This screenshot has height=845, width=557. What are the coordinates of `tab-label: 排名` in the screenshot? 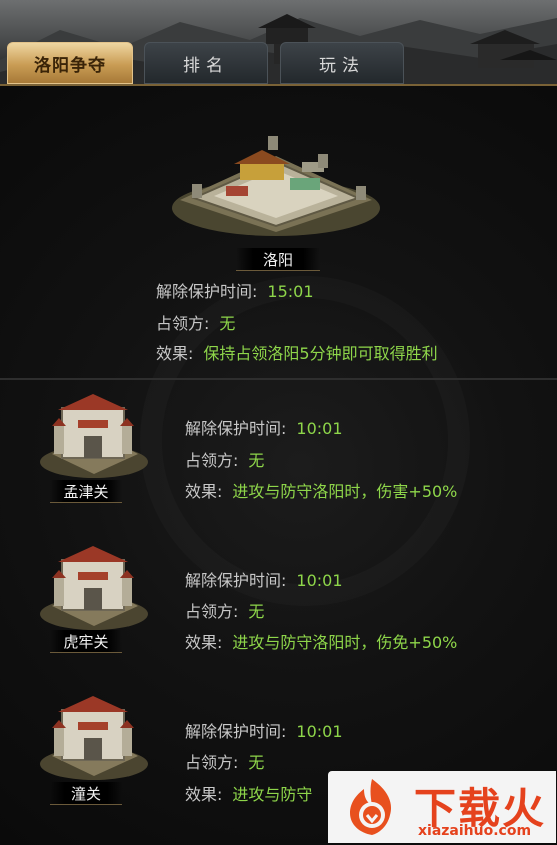 It's located at (206, 65).